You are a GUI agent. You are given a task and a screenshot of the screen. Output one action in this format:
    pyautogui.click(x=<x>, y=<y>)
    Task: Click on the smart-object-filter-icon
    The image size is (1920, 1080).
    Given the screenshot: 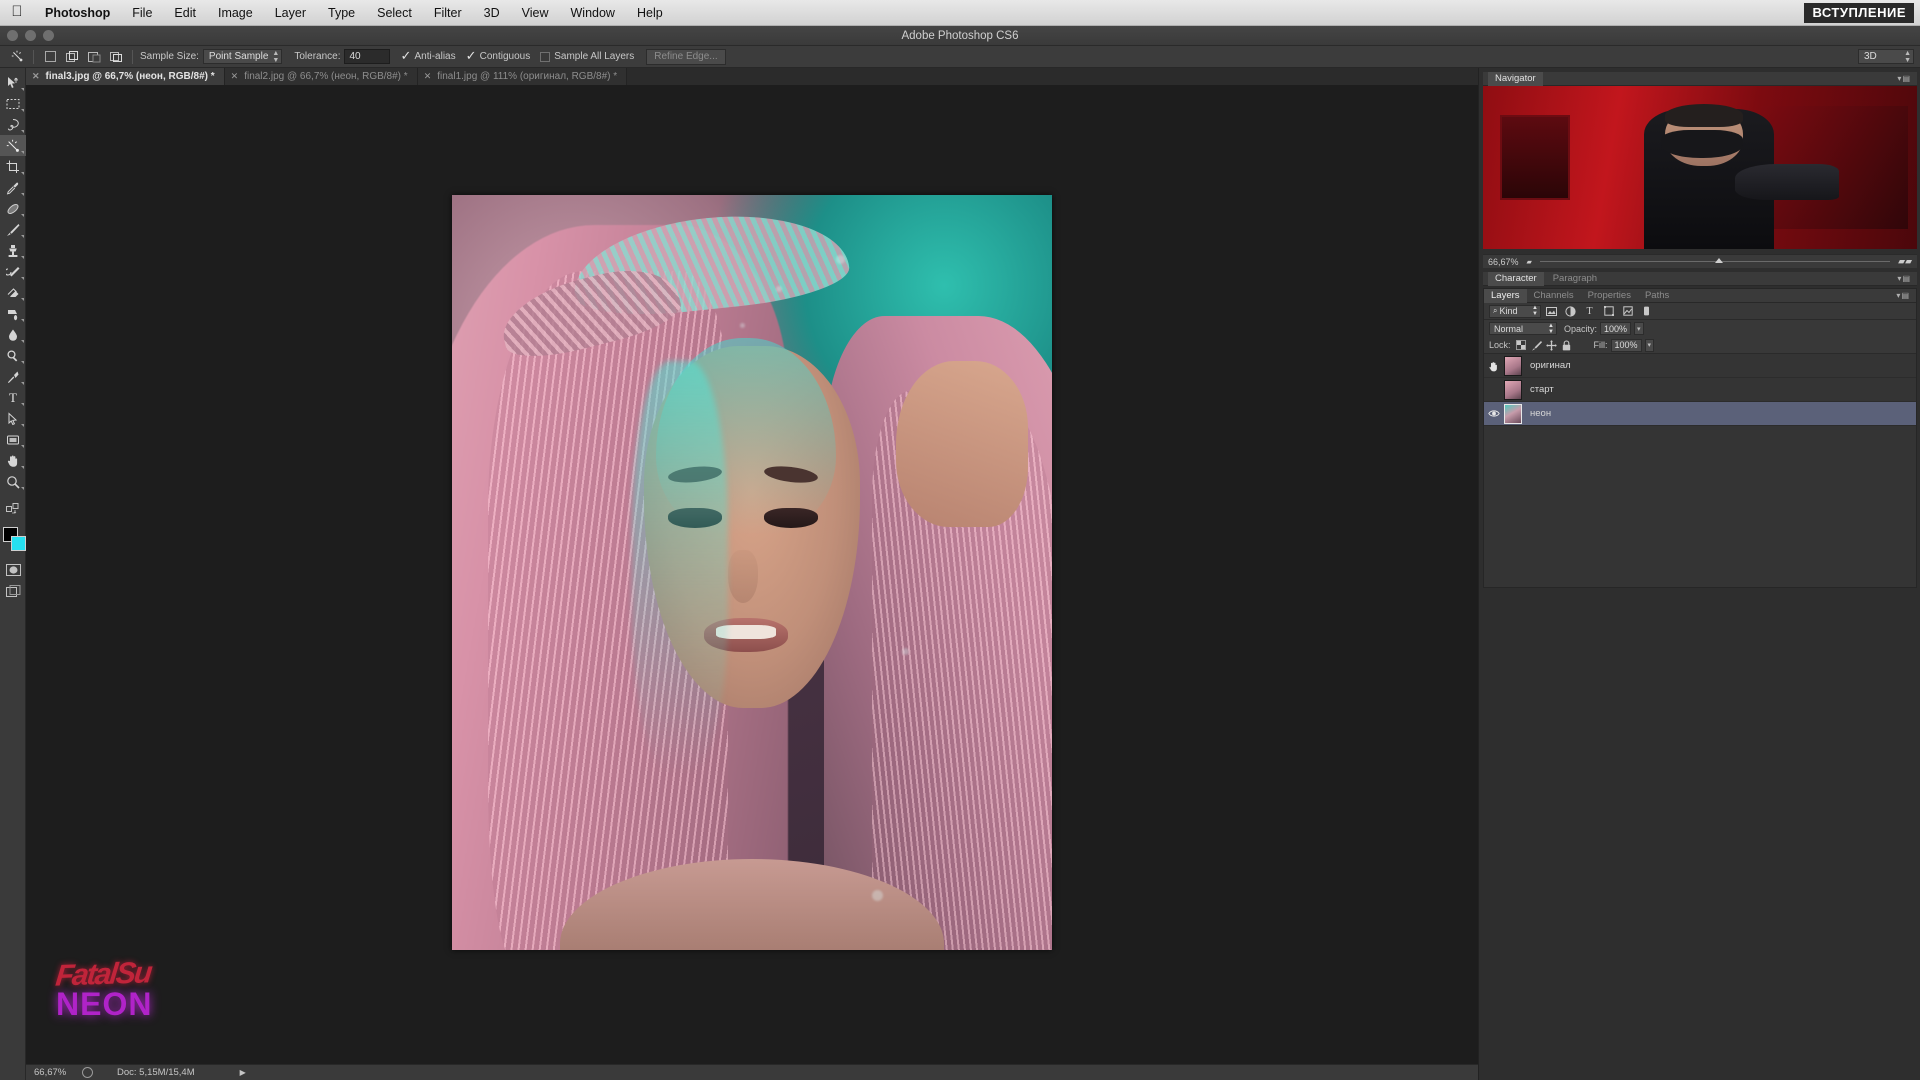 What is the action you would take?
    pyautogui.click(x=1627, y=311)
    